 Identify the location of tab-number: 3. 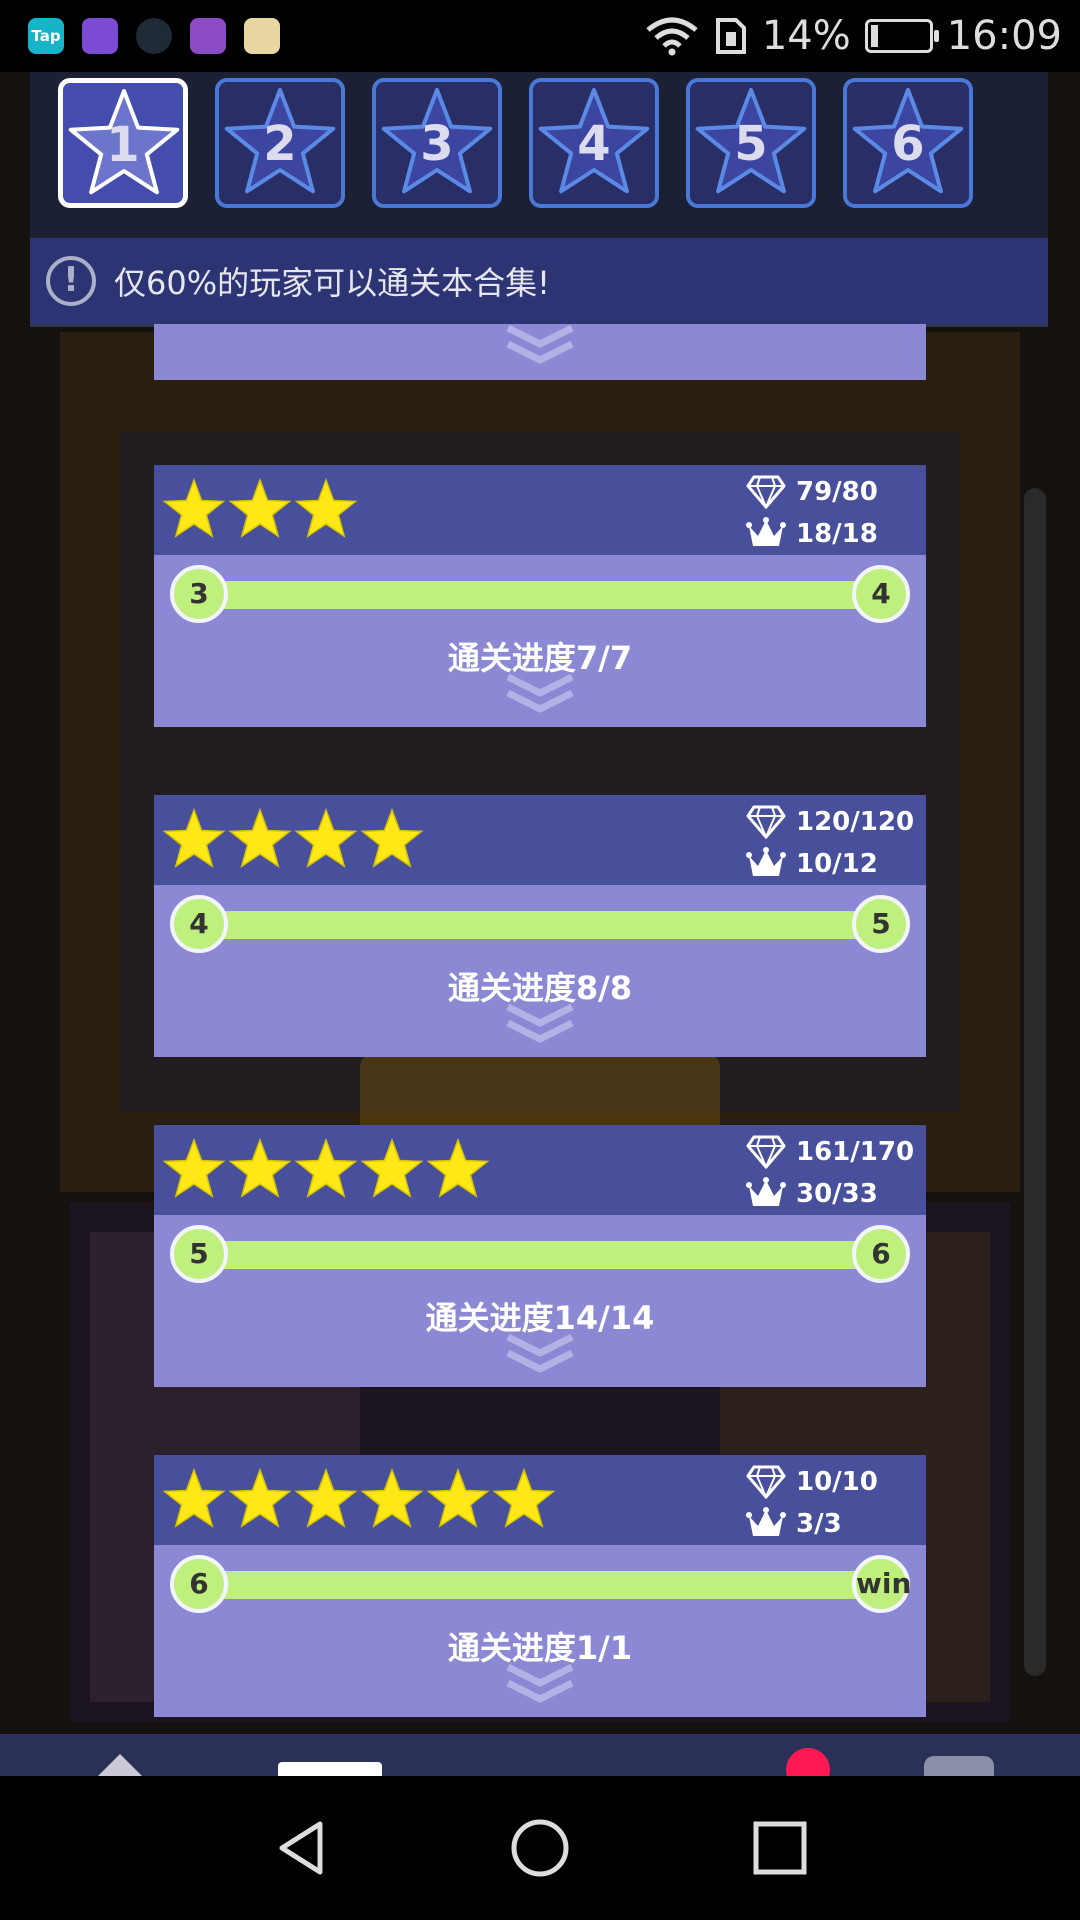
(437, 144).